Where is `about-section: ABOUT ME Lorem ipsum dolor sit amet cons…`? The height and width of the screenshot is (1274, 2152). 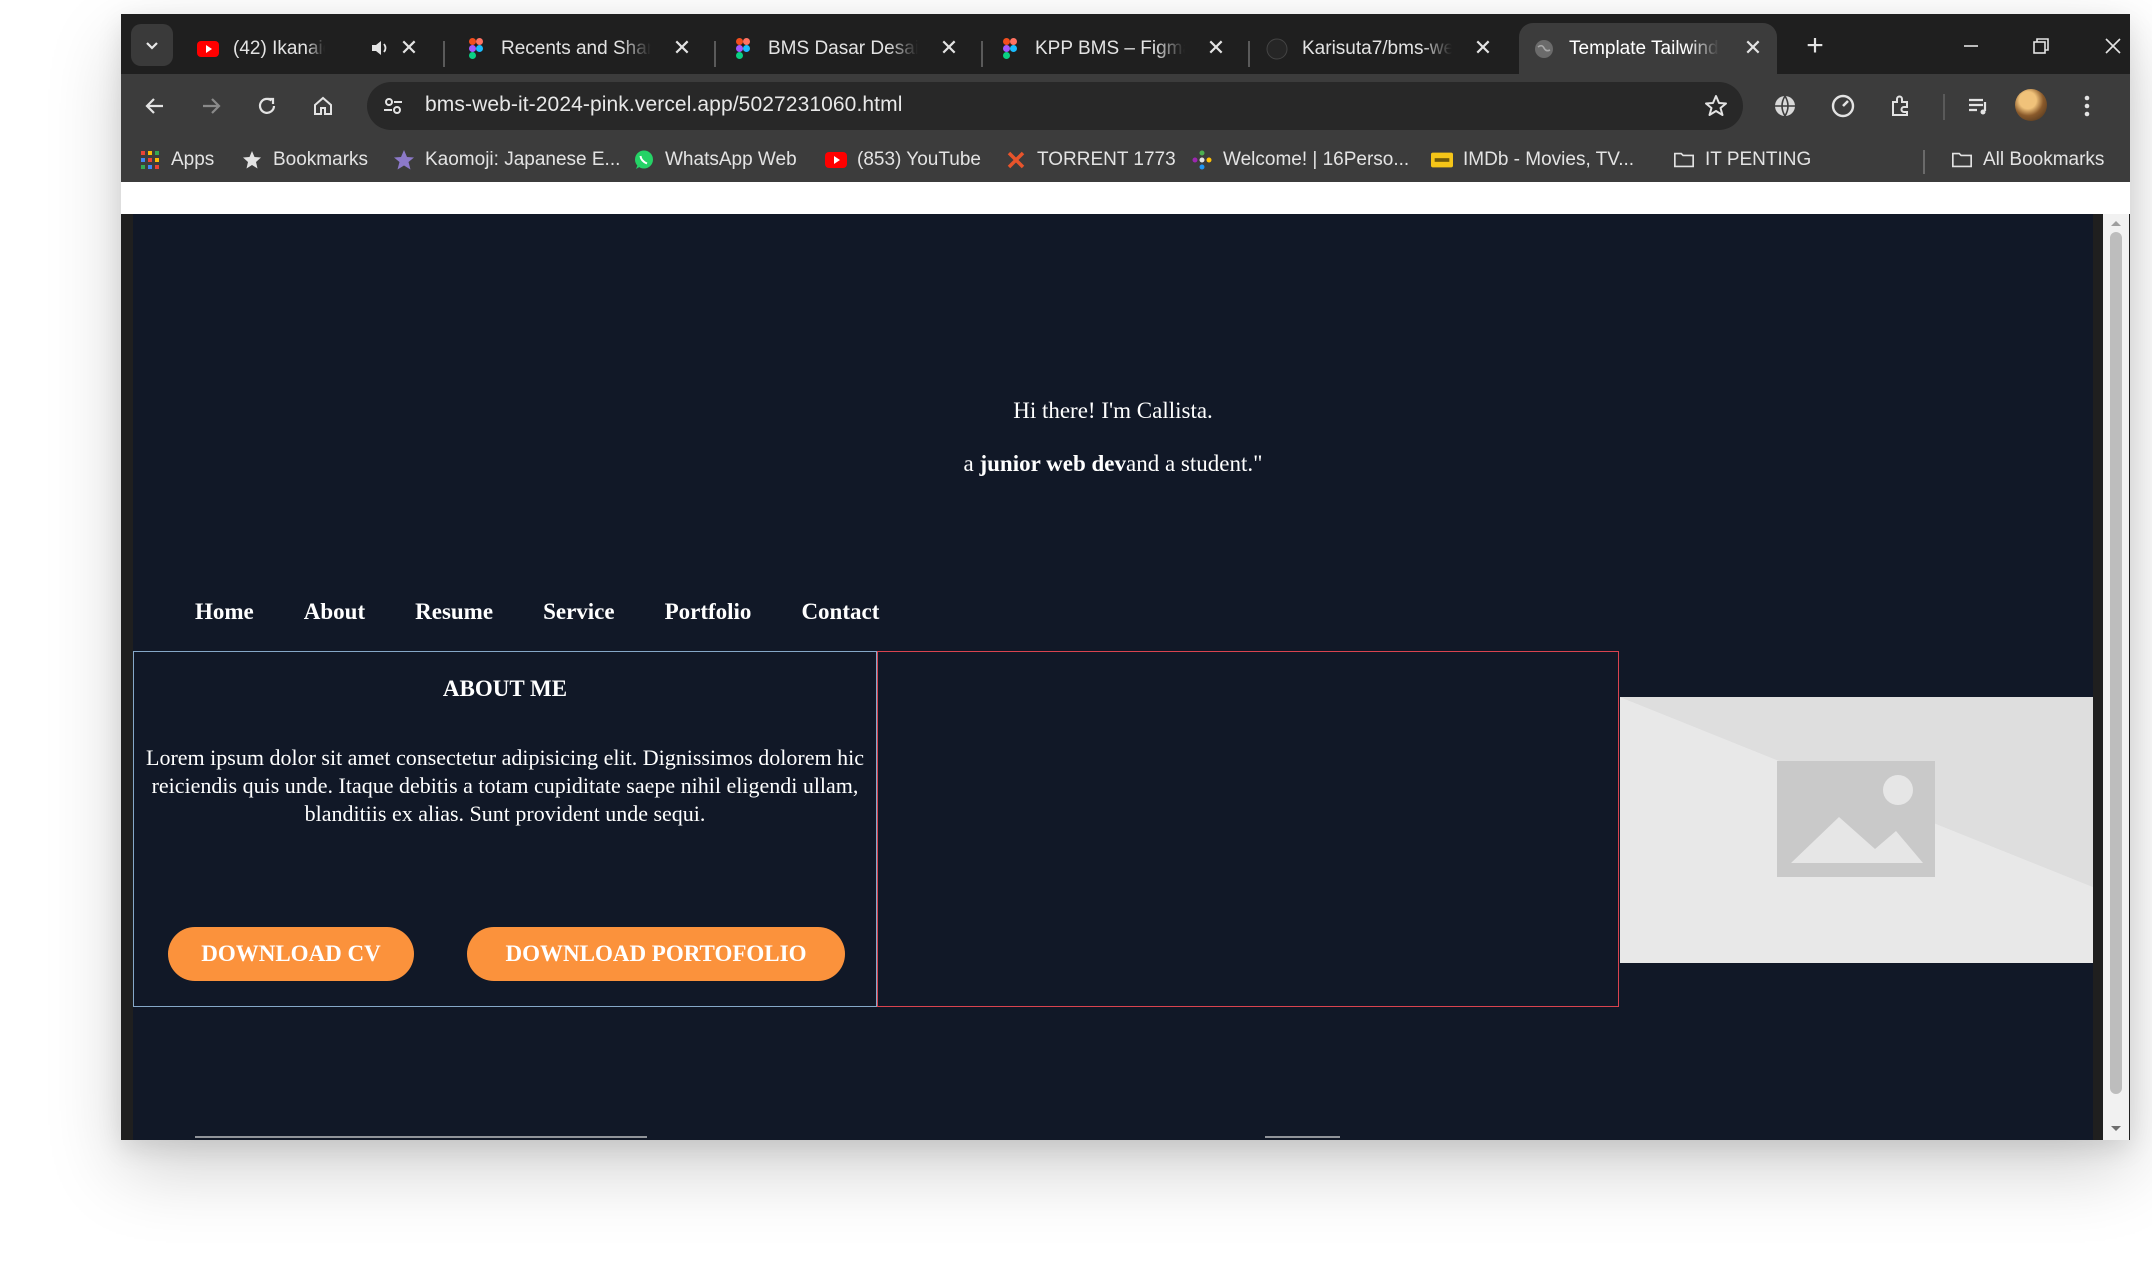
about-section: ABOUT ME Lorem ipsum dolor sit amet cons… is located at coordinates (505, 829).